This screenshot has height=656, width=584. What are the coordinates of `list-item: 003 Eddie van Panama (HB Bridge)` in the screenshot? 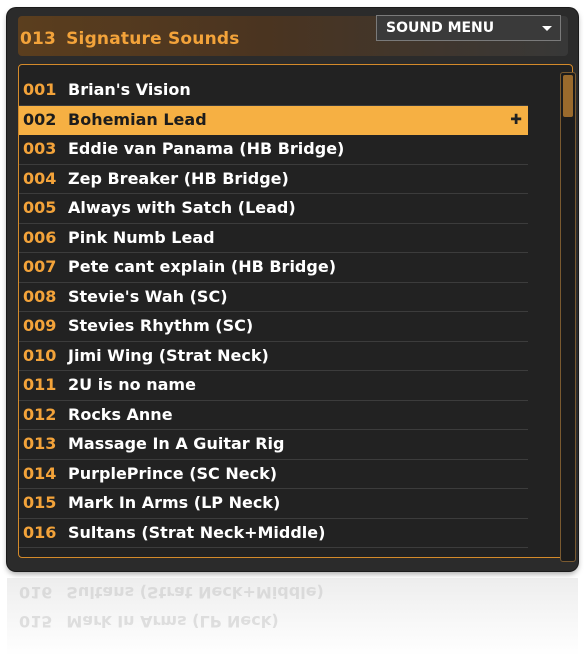 It's located at (273, 150).